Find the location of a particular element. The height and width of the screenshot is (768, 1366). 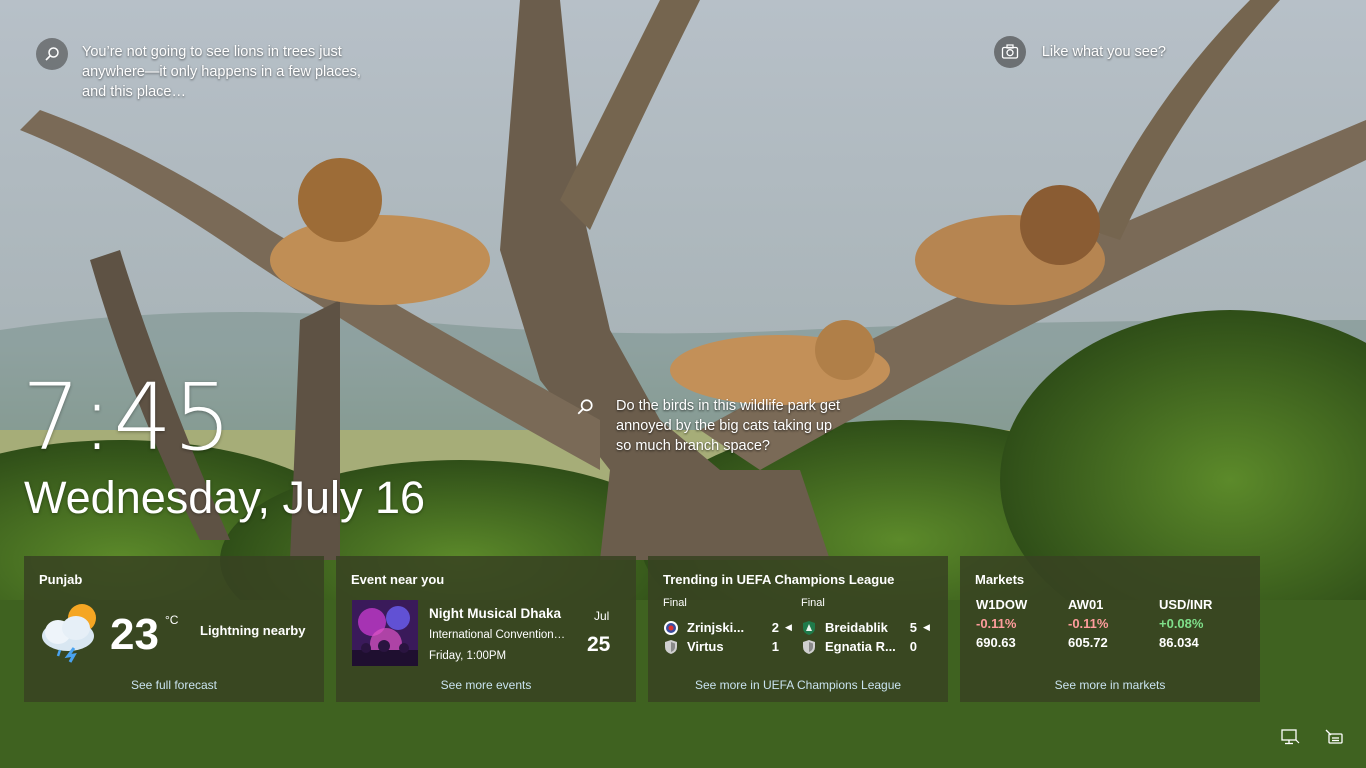

sports-card-title: Trending in UEFA Champions League is located at coordinates (779, 579).